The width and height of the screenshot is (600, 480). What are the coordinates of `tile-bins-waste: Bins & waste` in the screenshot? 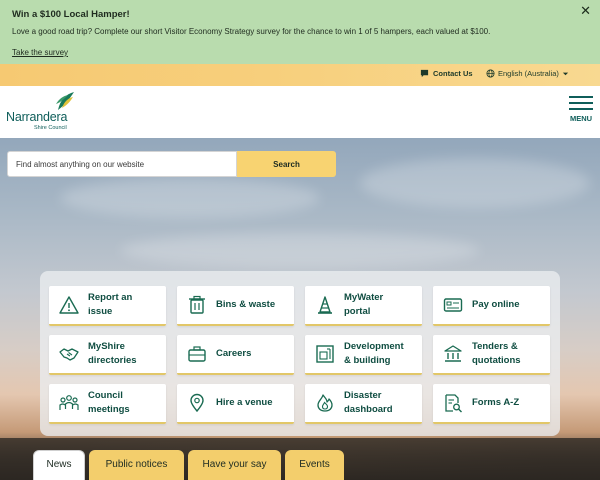 It's located at (235, 306).